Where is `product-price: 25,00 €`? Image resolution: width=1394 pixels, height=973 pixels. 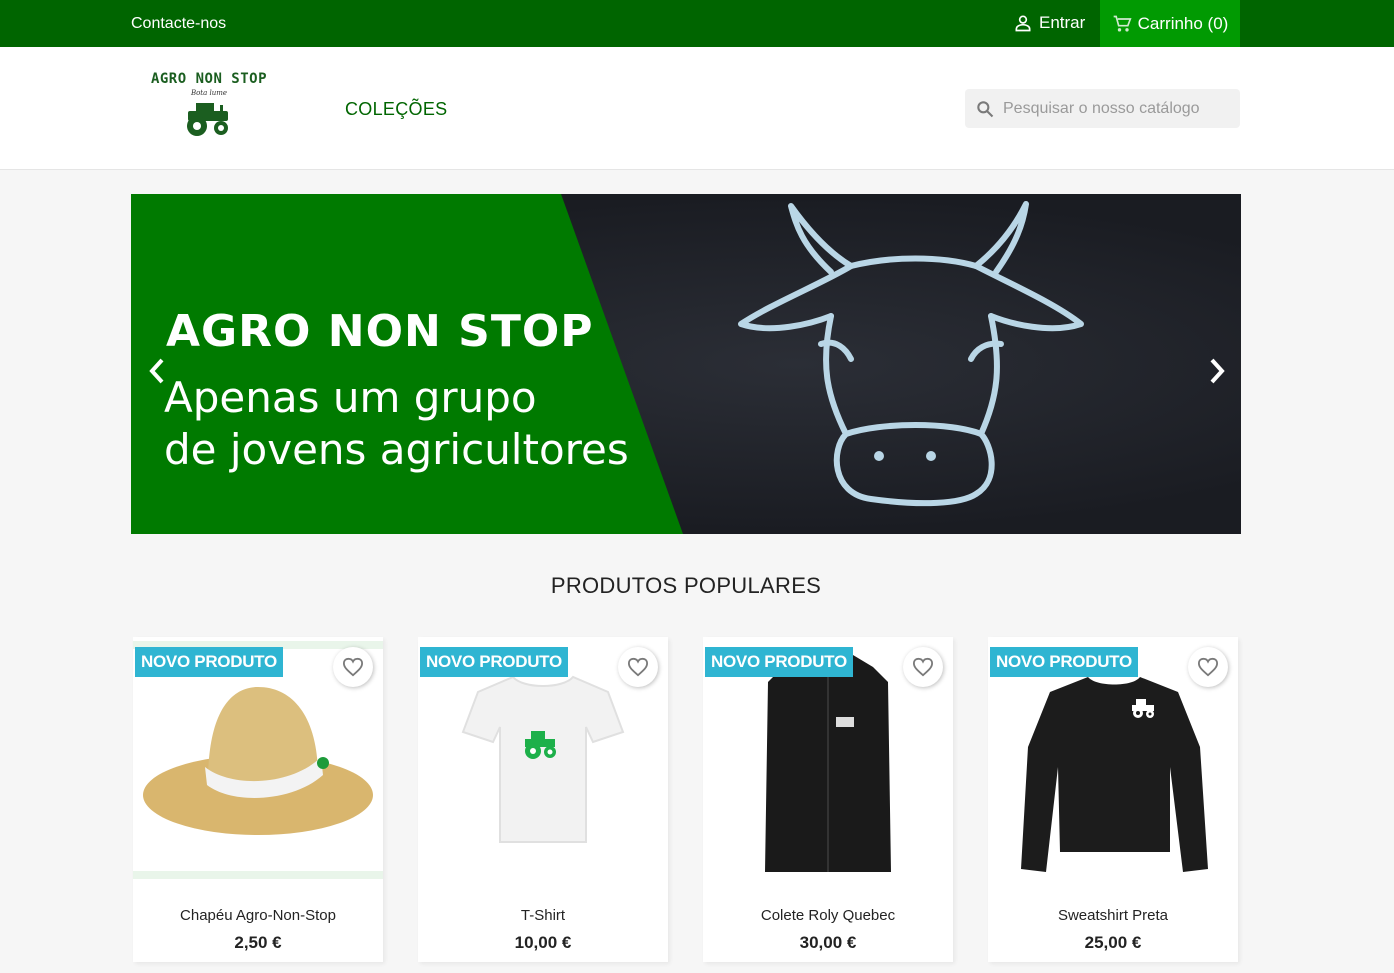 product-price: 25,00 € is located at coordinates (1113, 942).